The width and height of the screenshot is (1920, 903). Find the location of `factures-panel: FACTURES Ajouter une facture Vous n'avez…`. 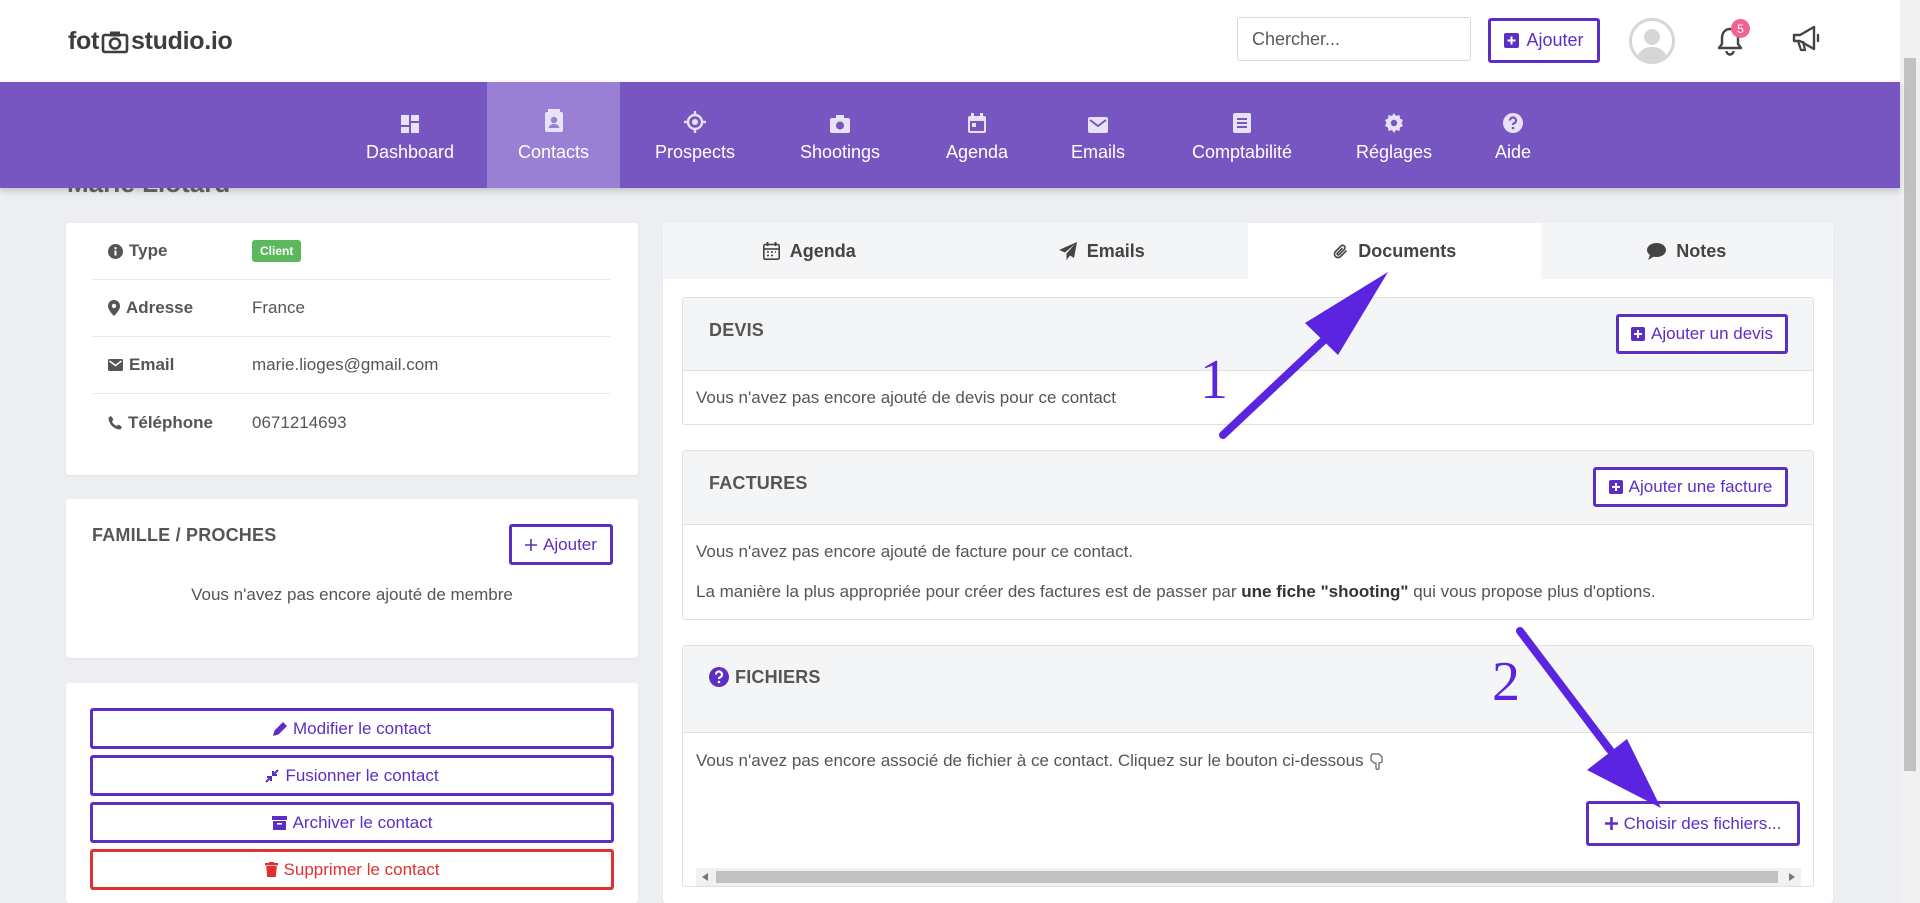

factures-panel: FACTURES Ajouter une facture Vous n'avez… is located at coordinates (1248, 535).